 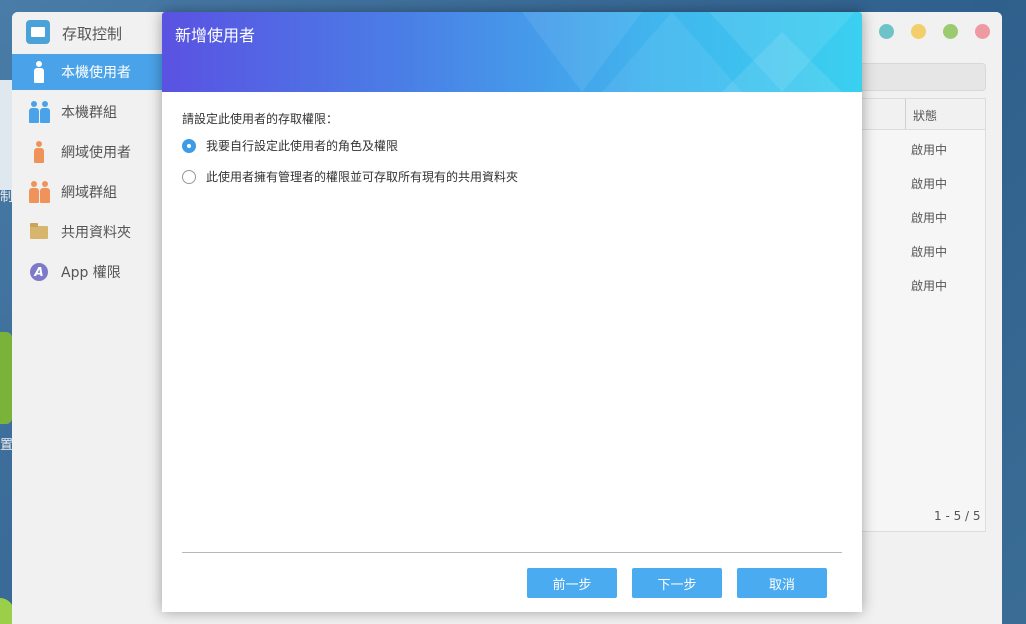 I want to click on sidebar-item-label: 網域群組, so click(x=89, y=193).